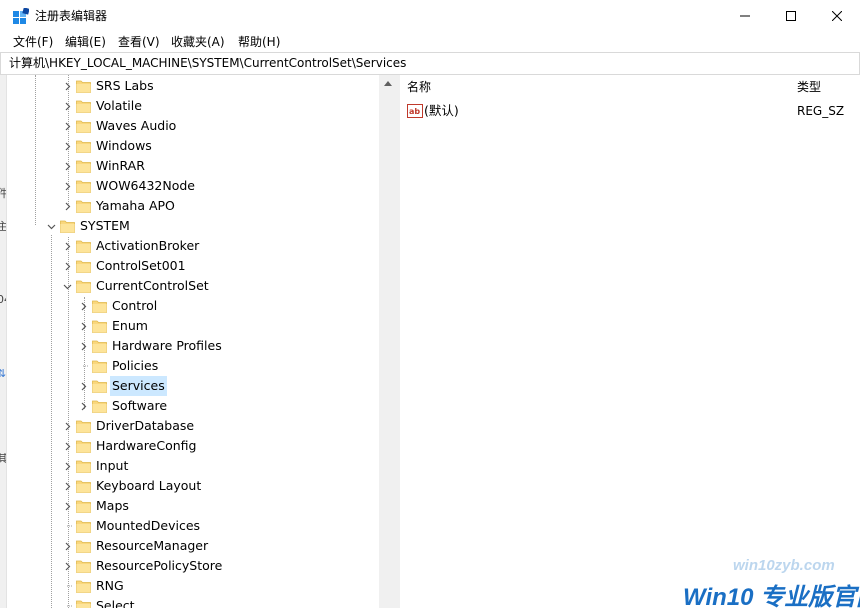 Image resolution: width=860 pixels, height=612 pixels. Describe the element at coordinates (139, 42) in the screenshot. I see `menu-view: 查看(V)` at that location.